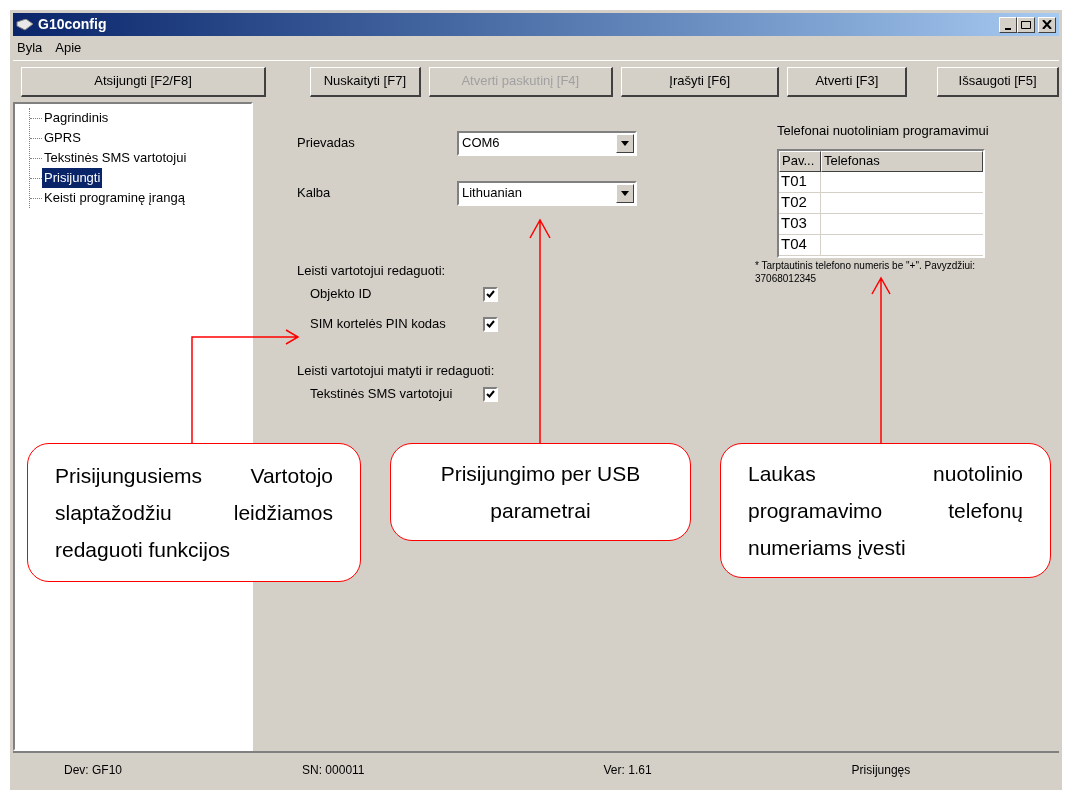  I want to click on tree-item: Prisijungti, so click(72, 178).